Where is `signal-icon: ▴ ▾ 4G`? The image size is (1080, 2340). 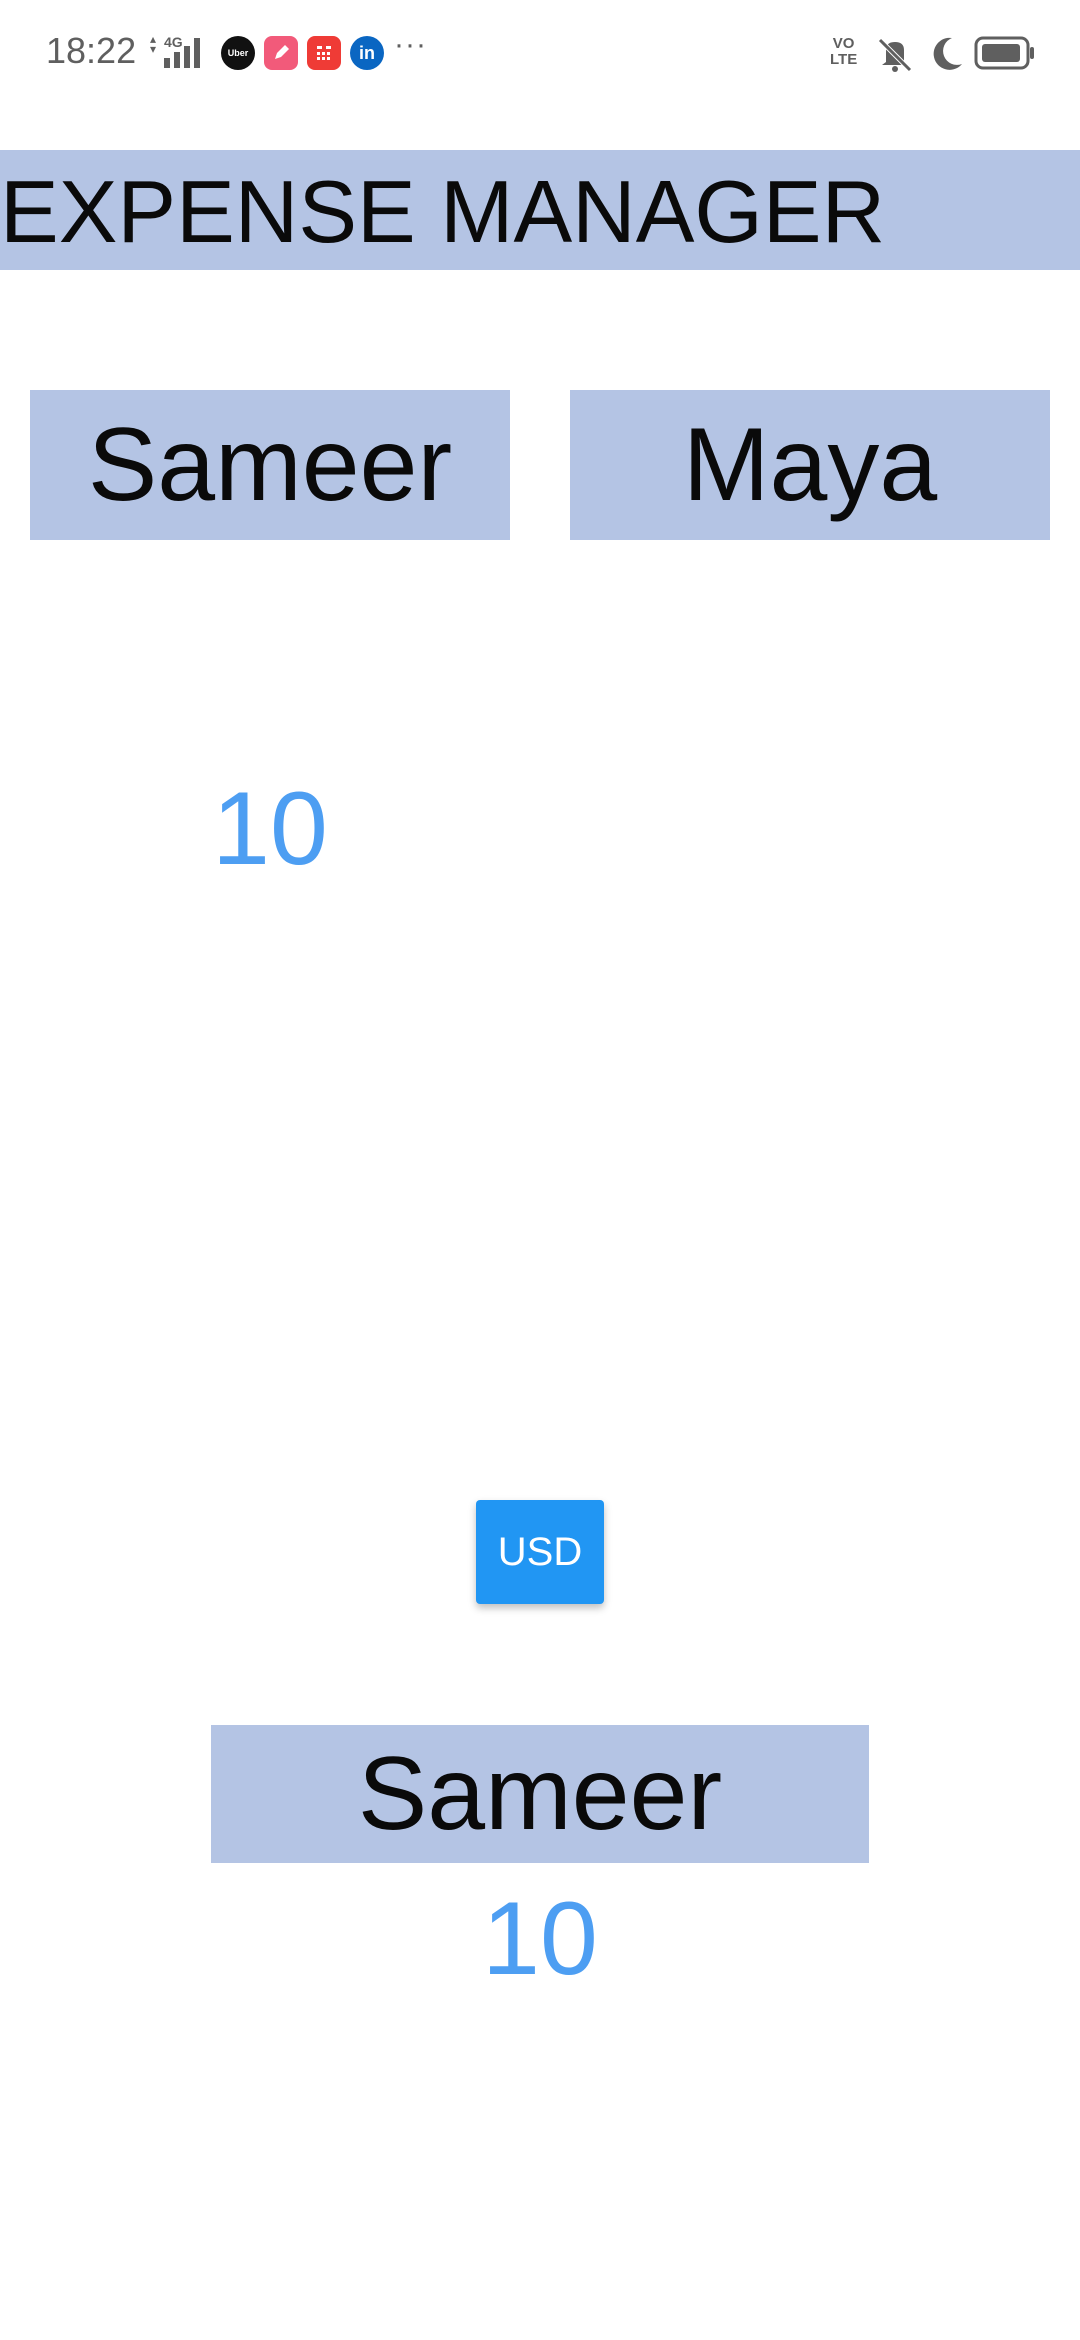
signal-icon: ▴ ▾ 4G is located at coordinates (180, 51).